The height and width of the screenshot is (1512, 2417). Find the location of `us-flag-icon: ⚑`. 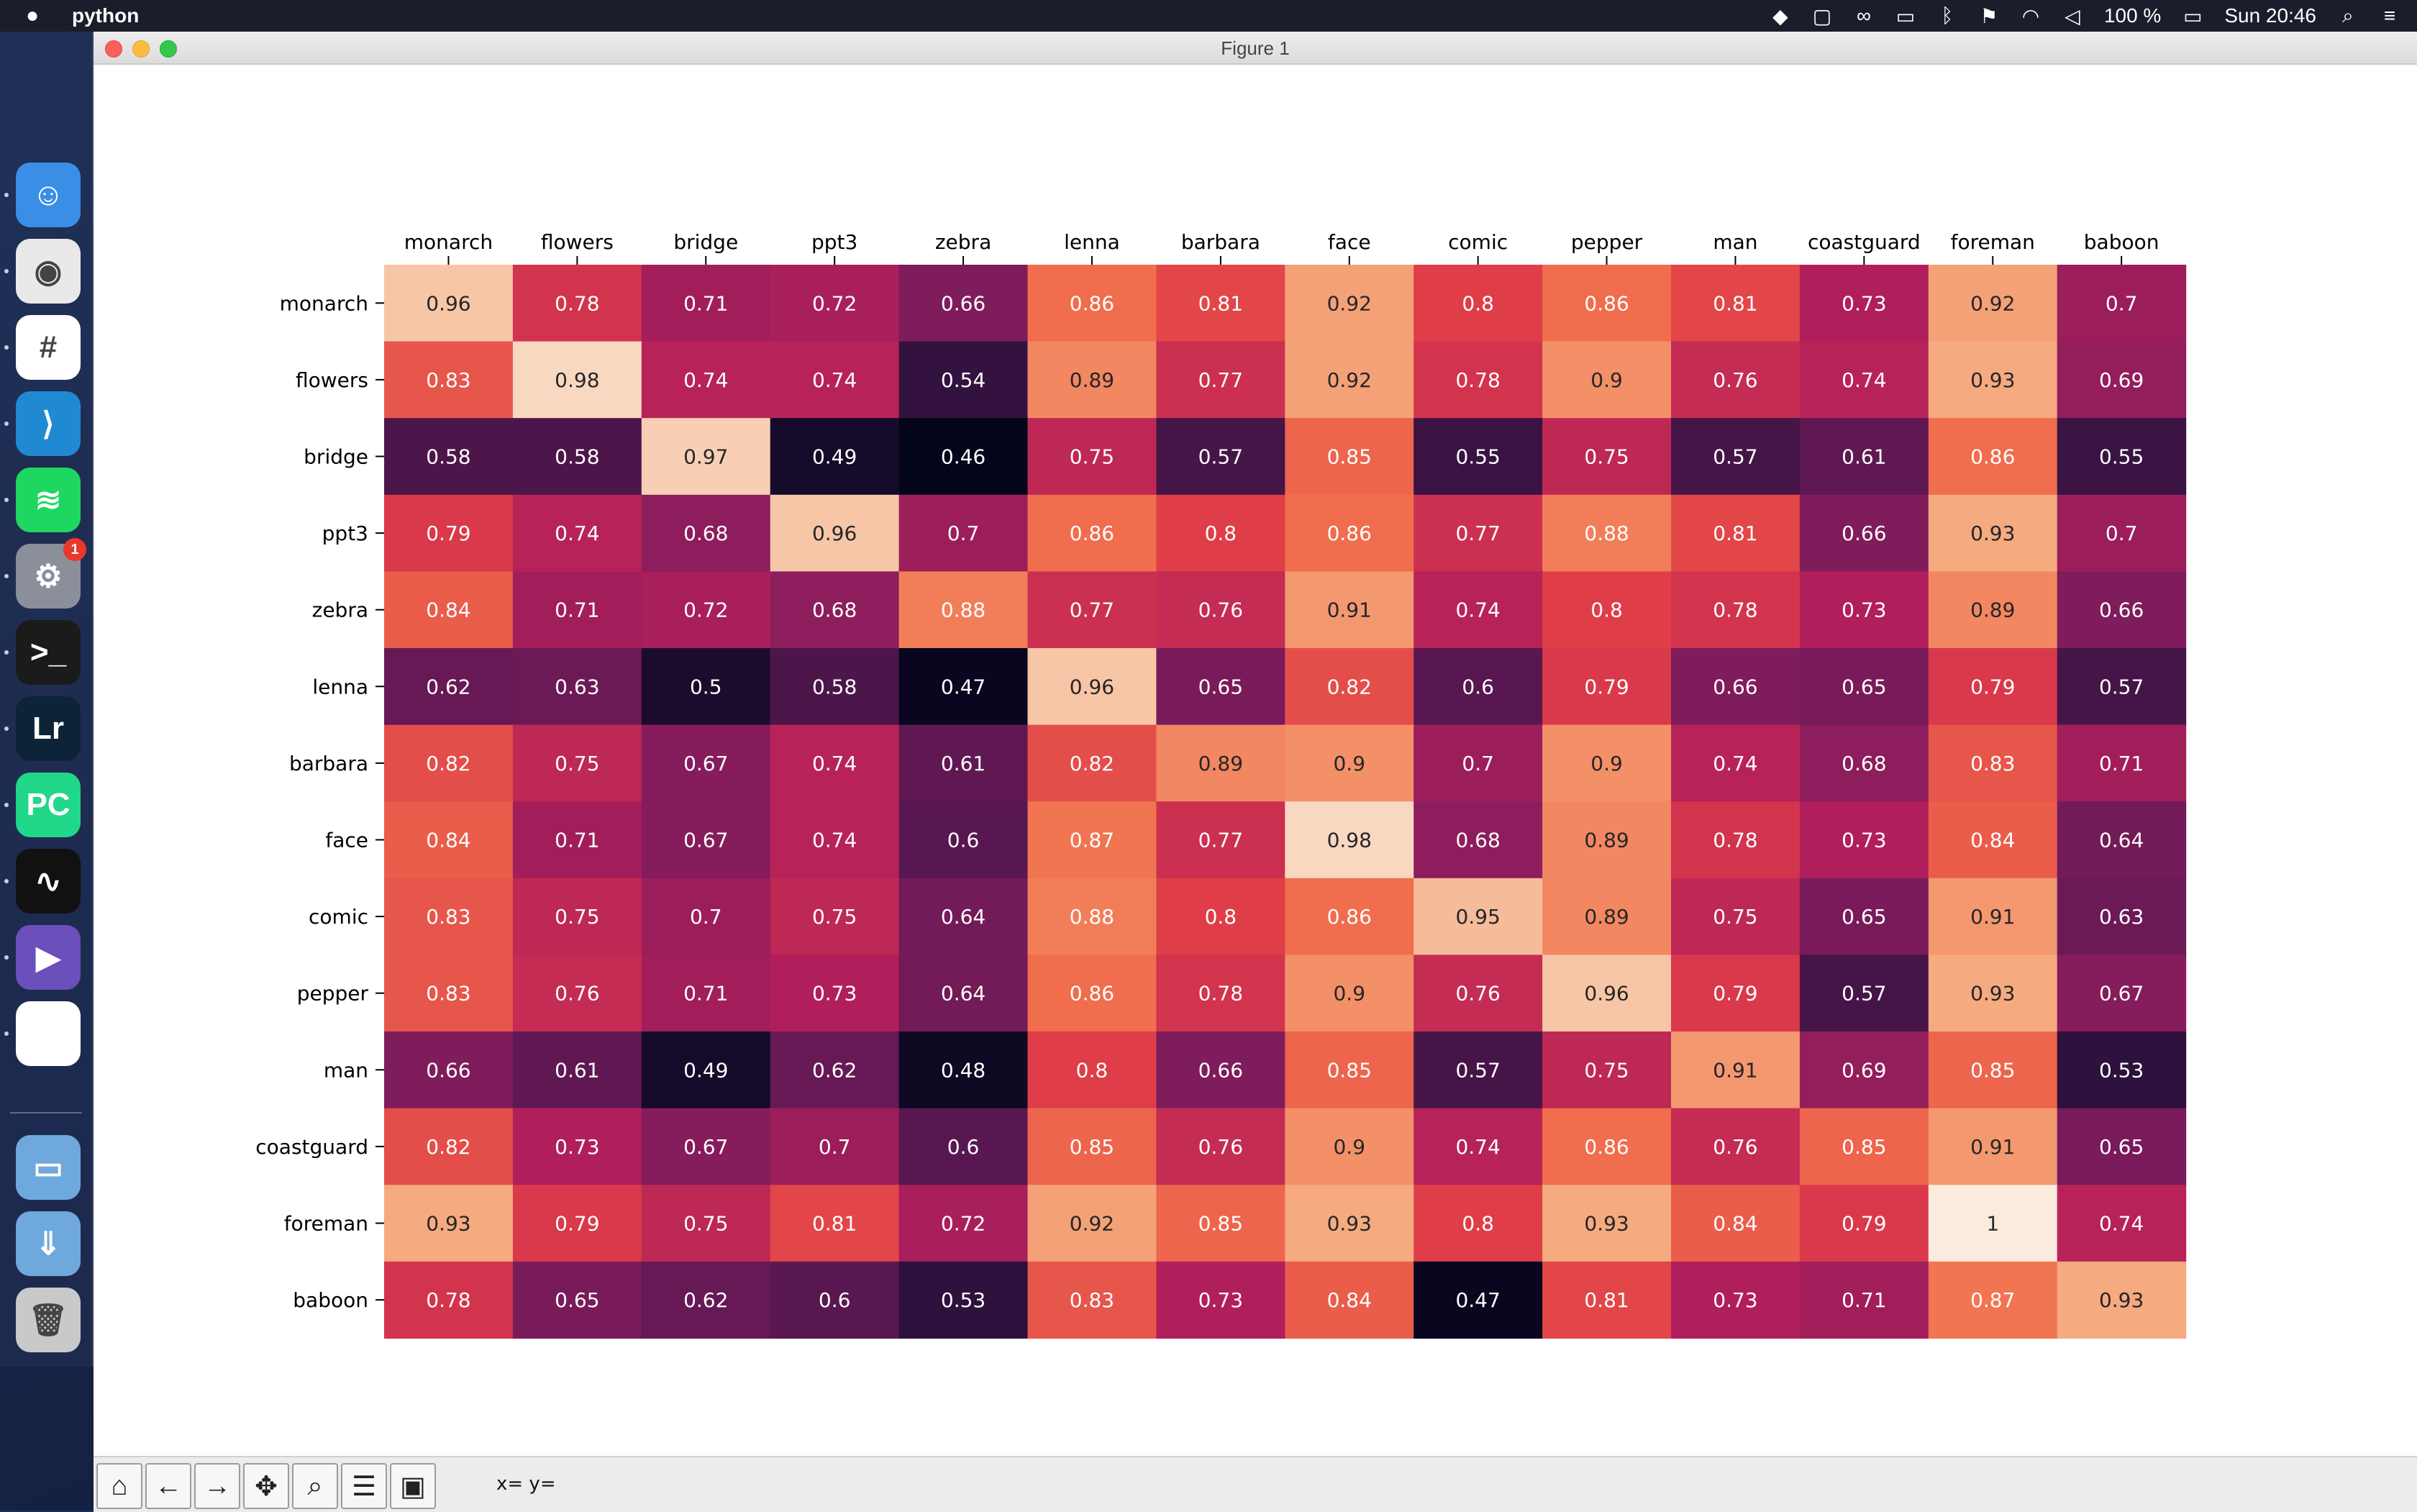

us-flag-icon: ⚑ is located at coordinates (1989, 16).